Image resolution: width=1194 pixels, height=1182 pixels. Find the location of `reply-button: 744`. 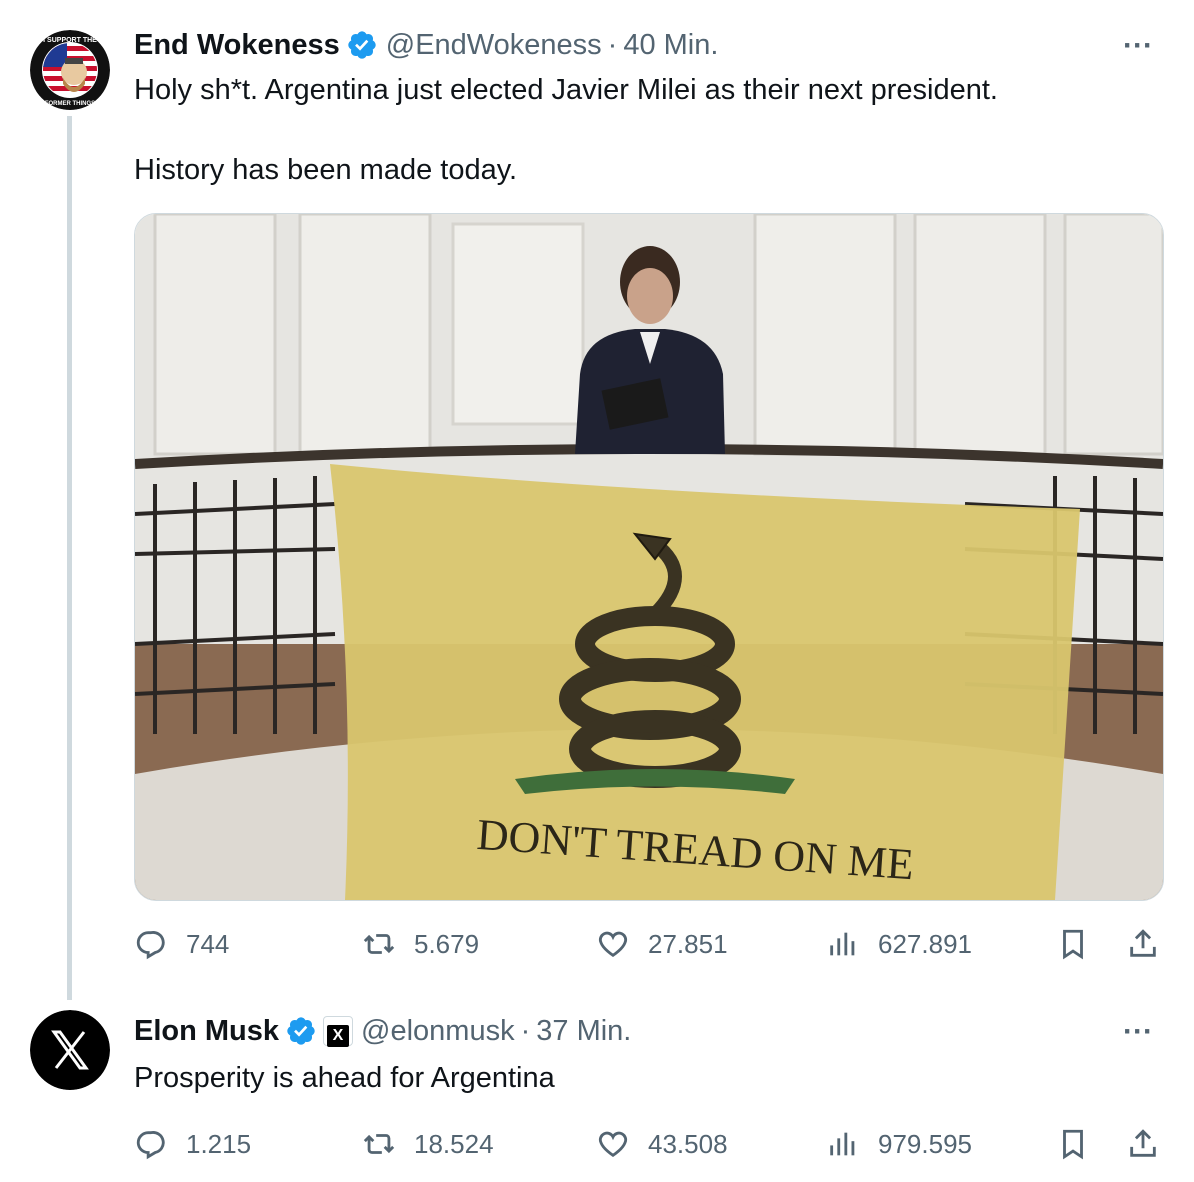

reply-button: 744 is located at coordinates (181, 944).